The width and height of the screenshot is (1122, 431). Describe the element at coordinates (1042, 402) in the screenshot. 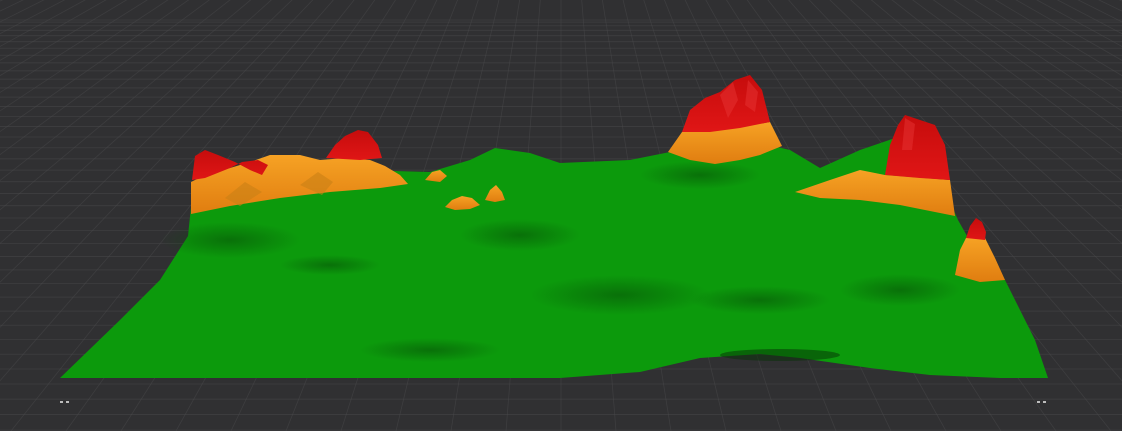

I see `corner-marker-right` at that location.